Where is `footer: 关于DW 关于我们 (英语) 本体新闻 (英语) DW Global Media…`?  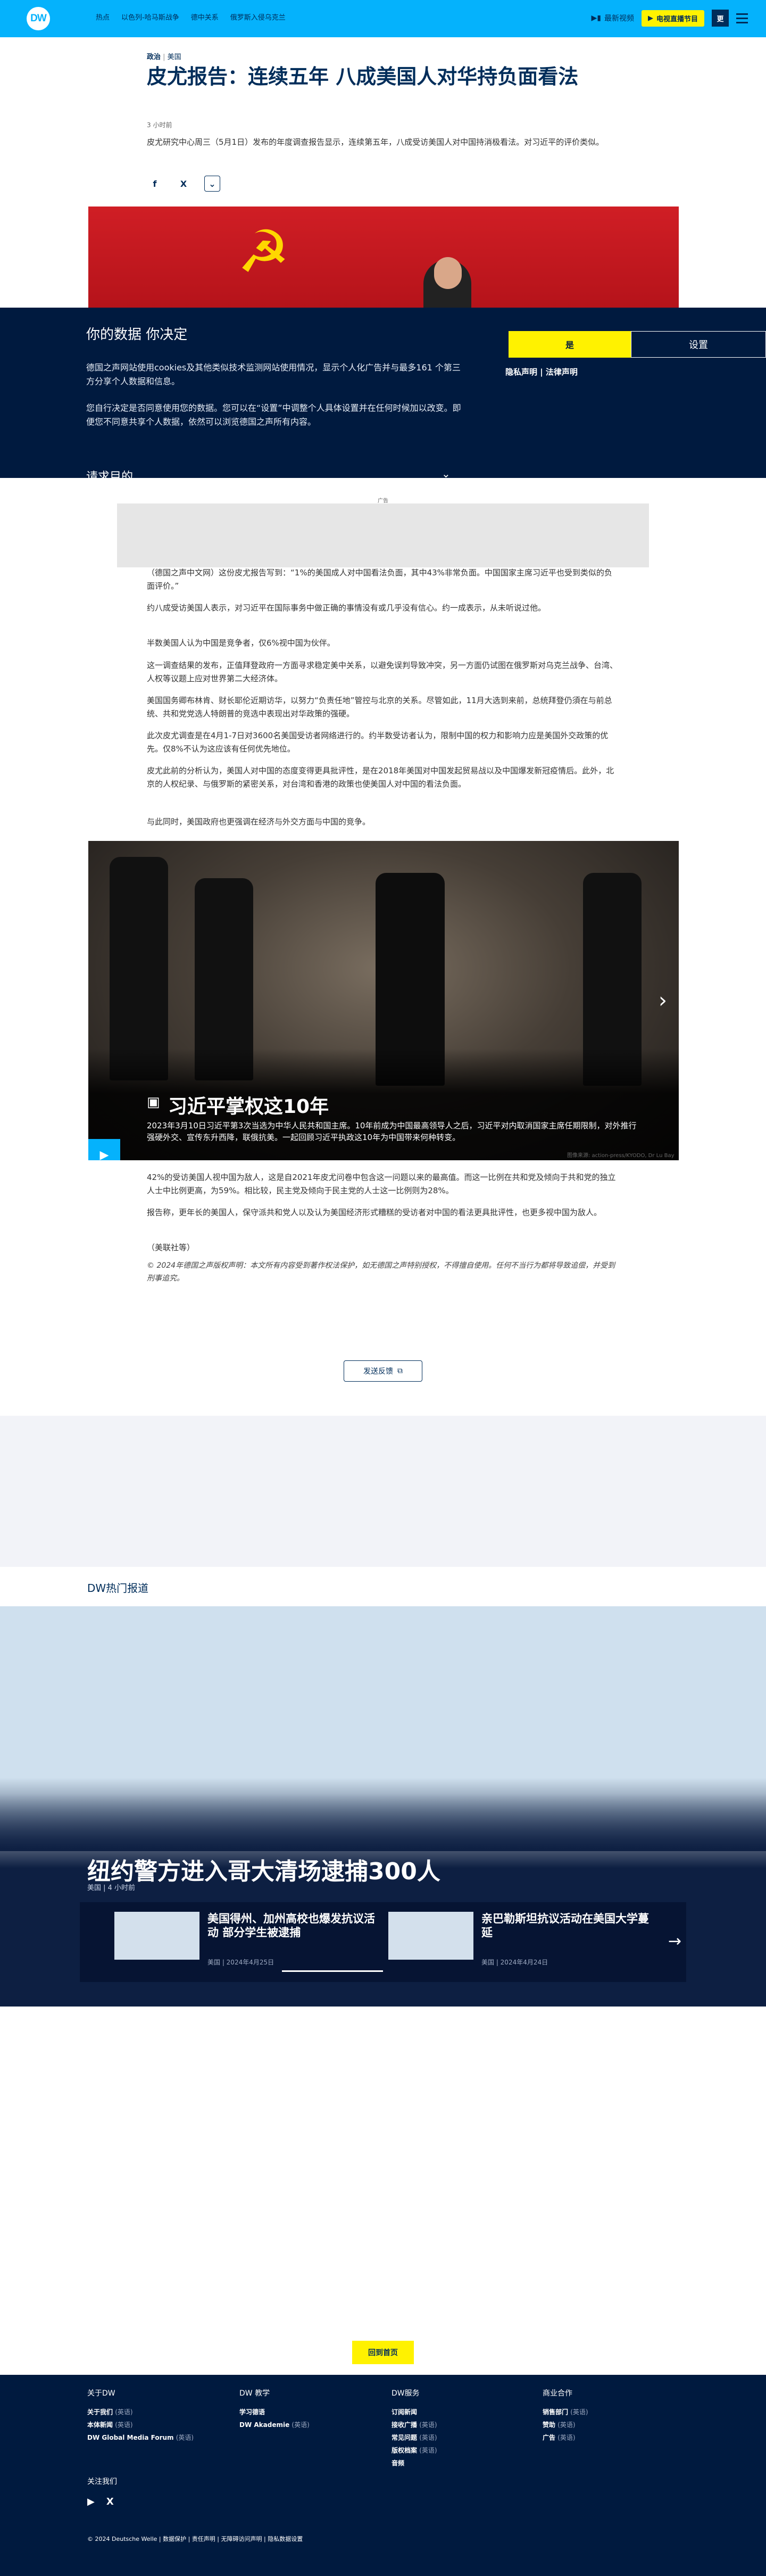
footer: 关于DW 关于我们 (英语) 本体新闻 (英语) DW Global Media… is located at coordinates (383, 2475).